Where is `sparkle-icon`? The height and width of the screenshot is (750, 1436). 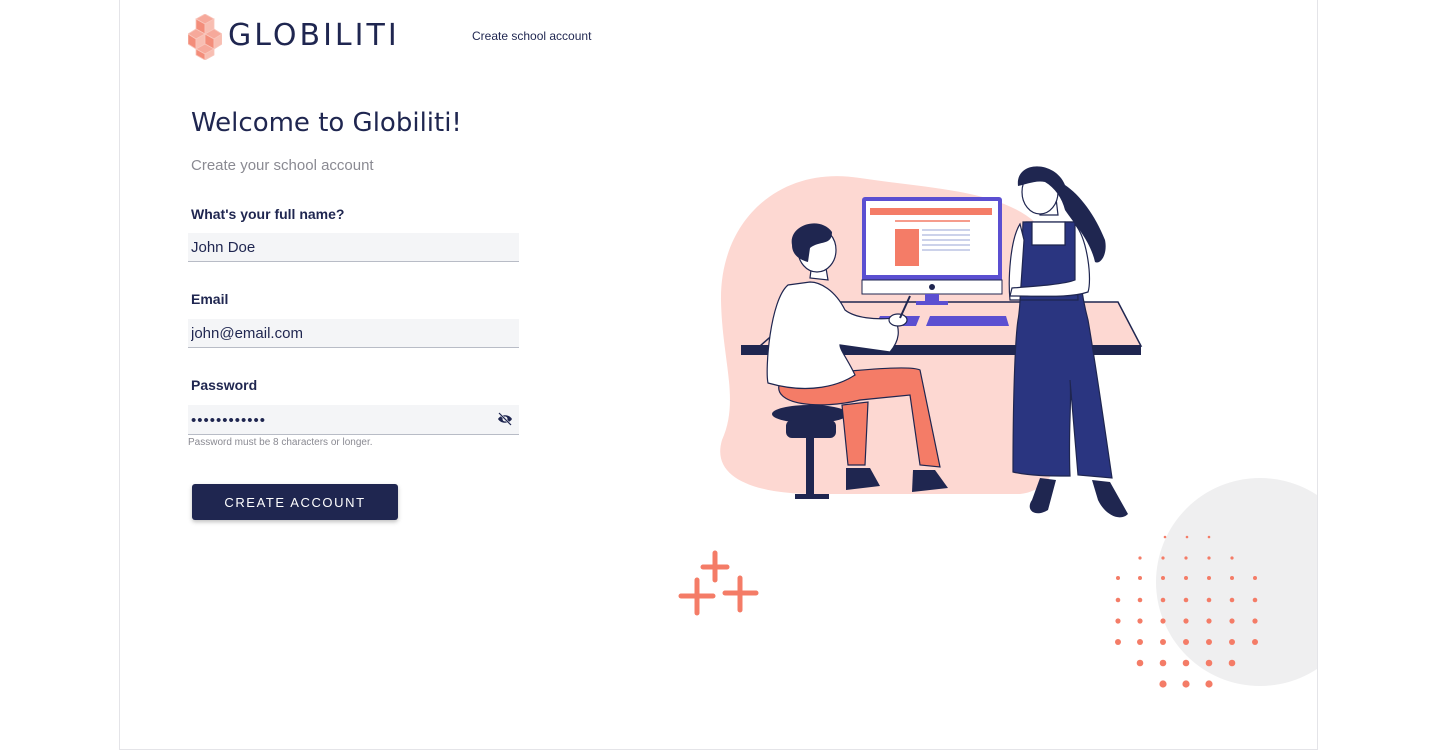
sparkle-icon is located at coordinates (718, 583).